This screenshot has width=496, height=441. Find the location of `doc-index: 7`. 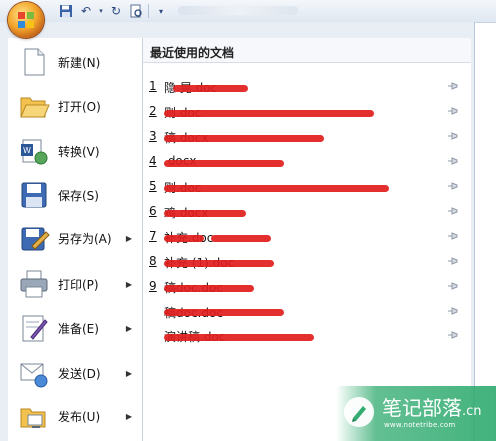

doc-index: 7 is located at coordinates (153, 236).